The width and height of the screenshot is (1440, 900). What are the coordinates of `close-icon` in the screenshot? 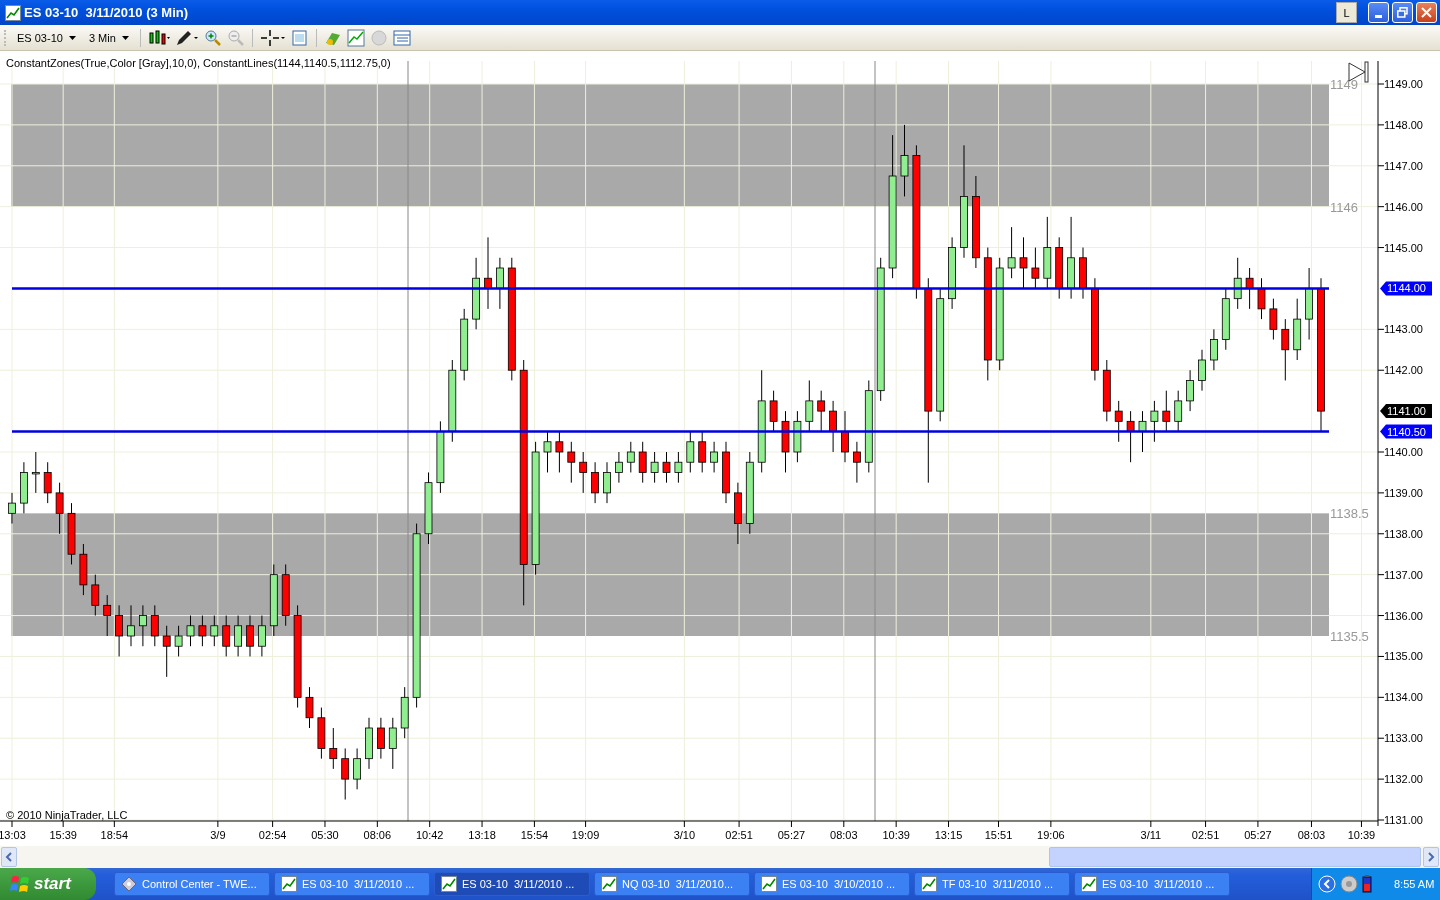 It's located at (1426, 12).